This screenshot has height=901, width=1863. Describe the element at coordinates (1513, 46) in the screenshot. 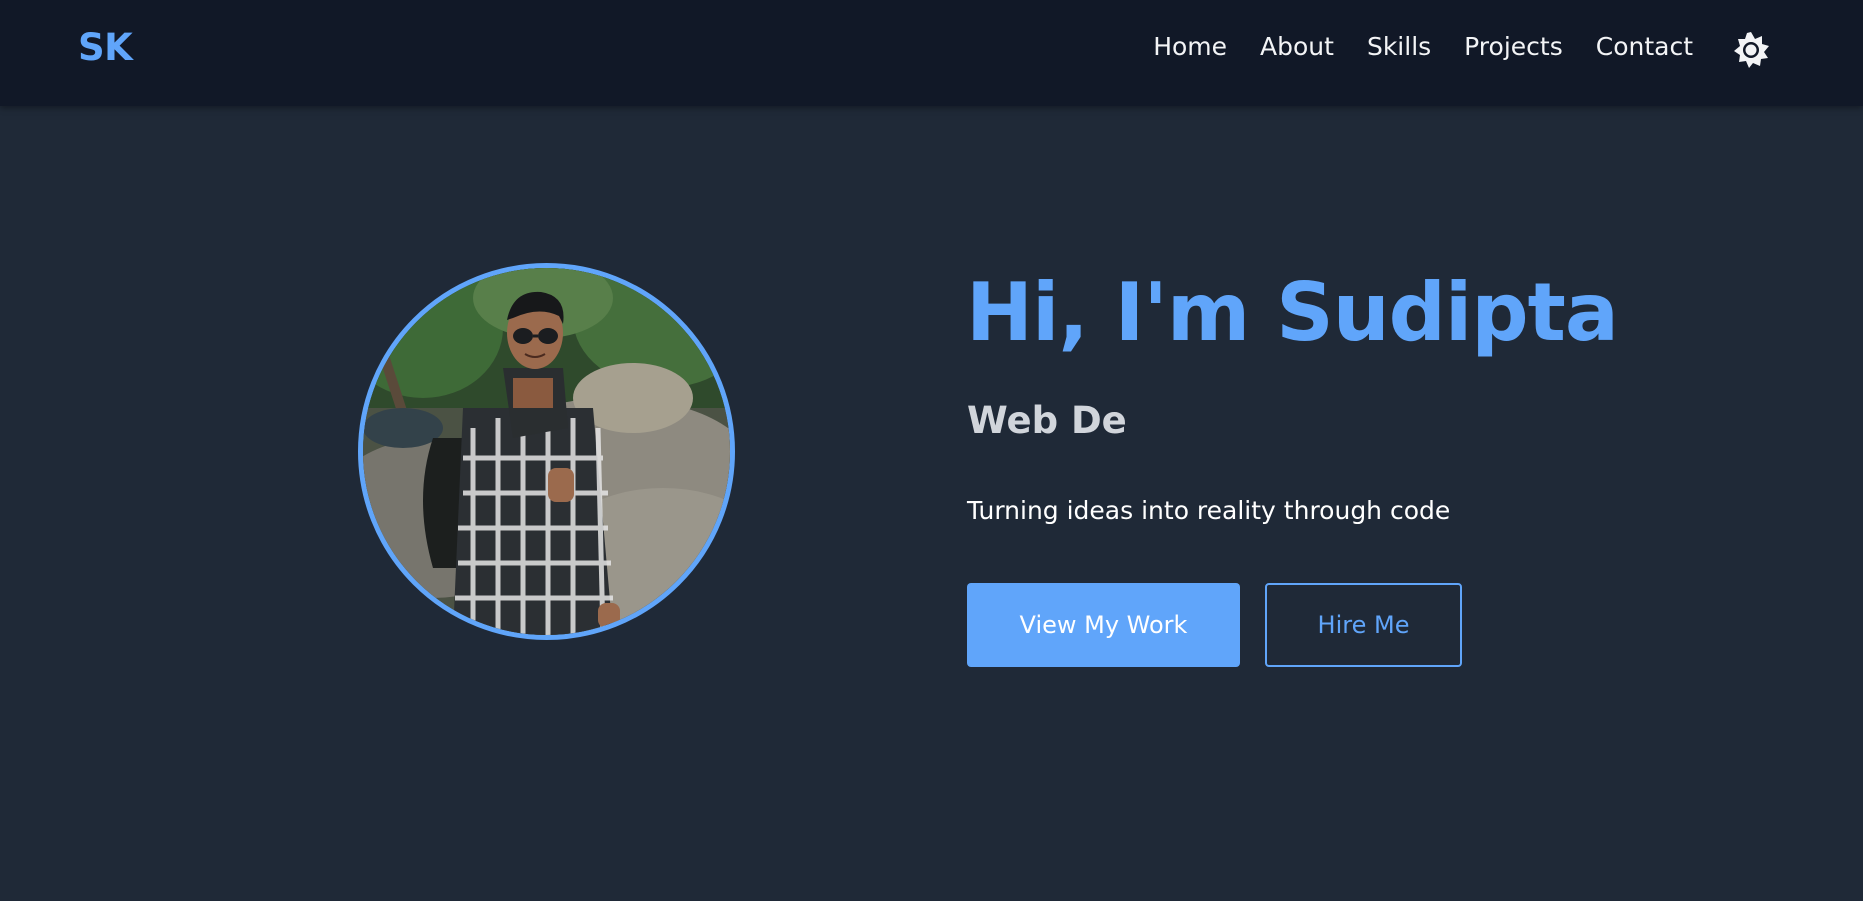

I see `nav-link-projects: Projects` at that location.